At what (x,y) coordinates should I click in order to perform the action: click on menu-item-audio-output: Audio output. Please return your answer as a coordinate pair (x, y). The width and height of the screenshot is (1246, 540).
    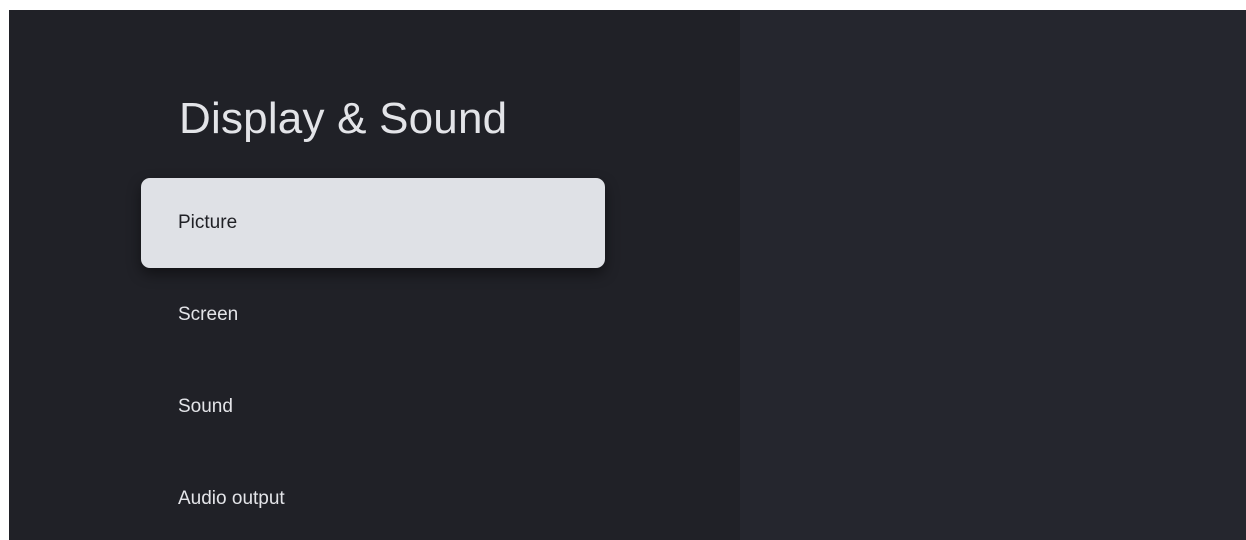
    Looking at the image, I should click on (373, 497).